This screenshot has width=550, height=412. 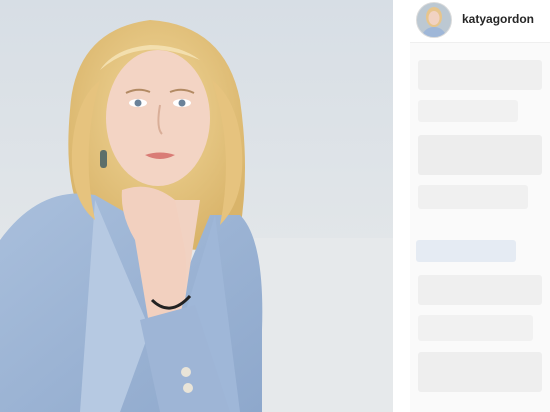 What do you see at coordinates (498, 19) in the screenshot?
I see `username-link: katyagordon` at bounding box center [498, 19].